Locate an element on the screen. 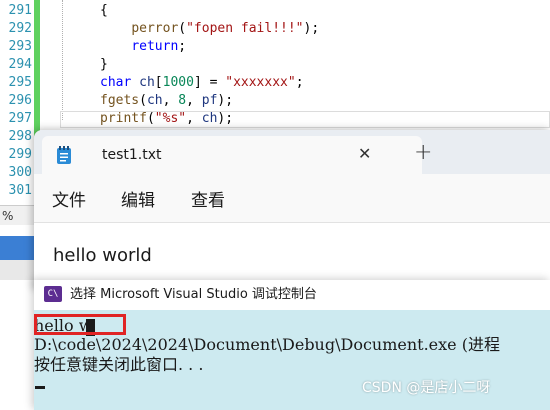 The width and height of the screenshot is (550, 410). code-line: } is located at coordinates (104, 65).